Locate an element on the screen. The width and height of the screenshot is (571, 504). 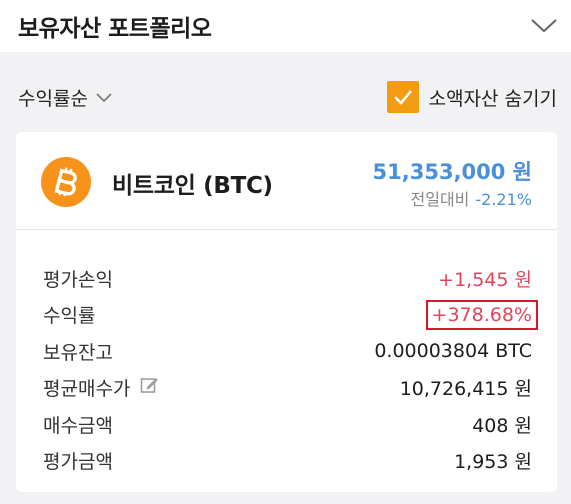
row-buy-amount: 매수금액 408 원 is located at coordinates (286, 424).